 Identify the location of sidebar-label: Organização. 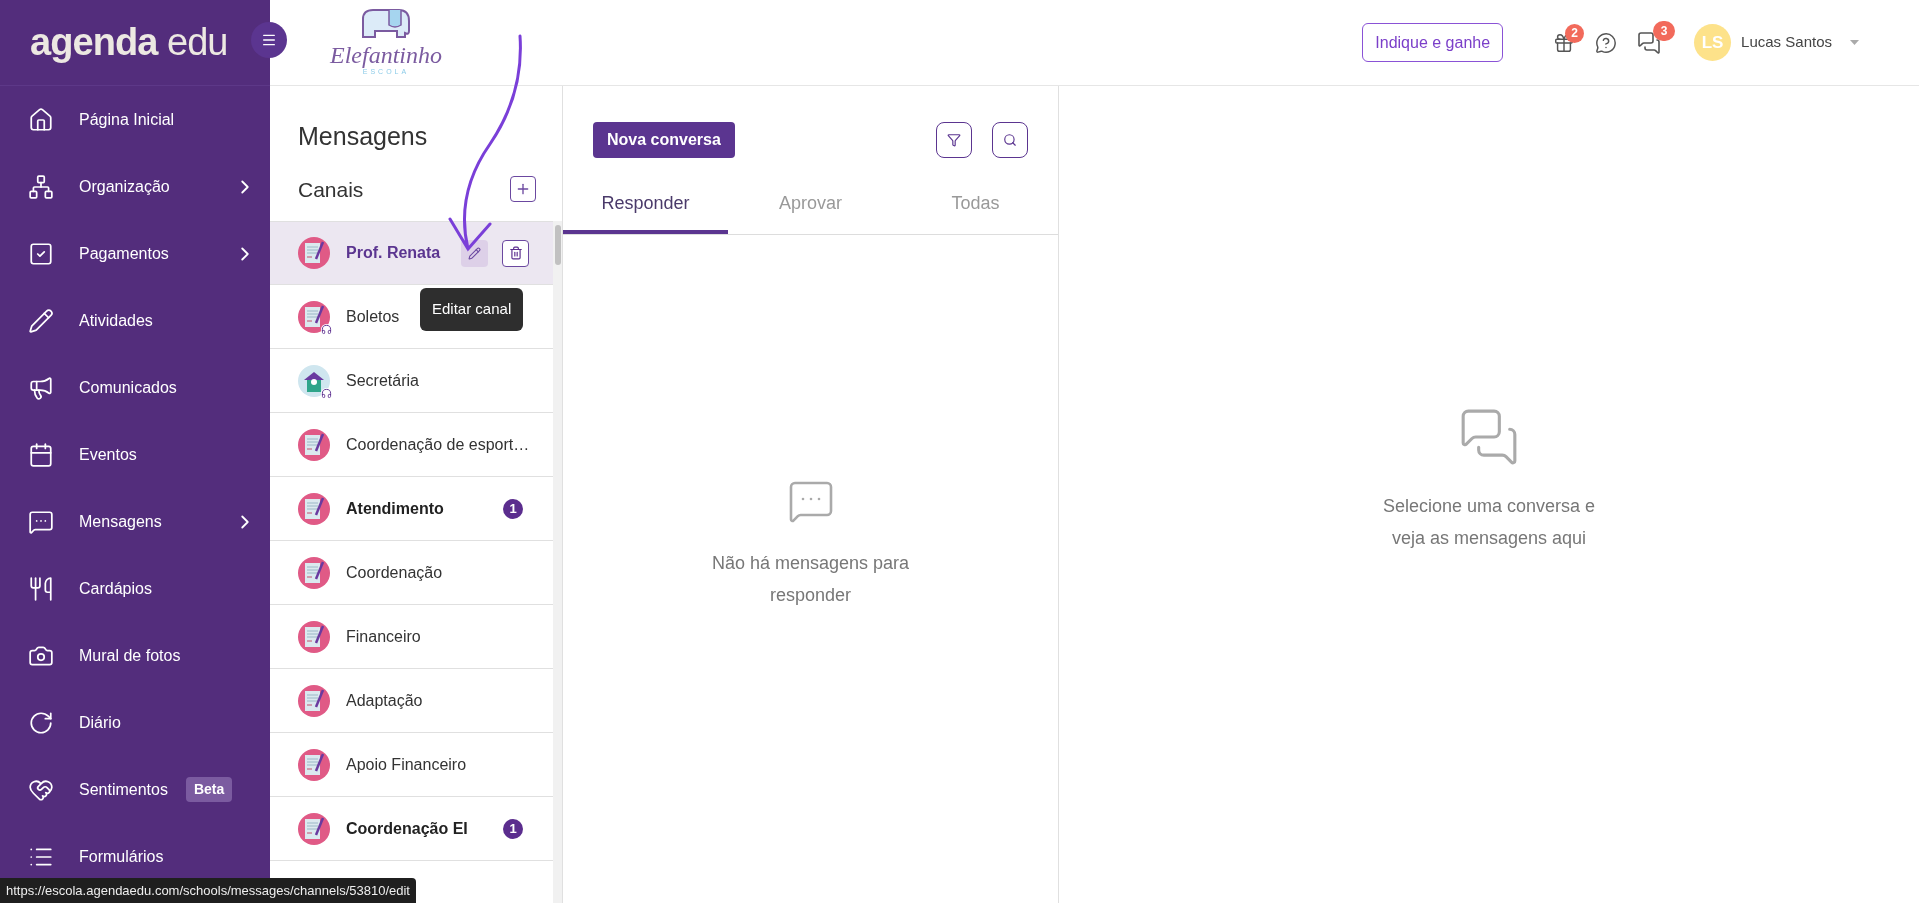
(124, 186).